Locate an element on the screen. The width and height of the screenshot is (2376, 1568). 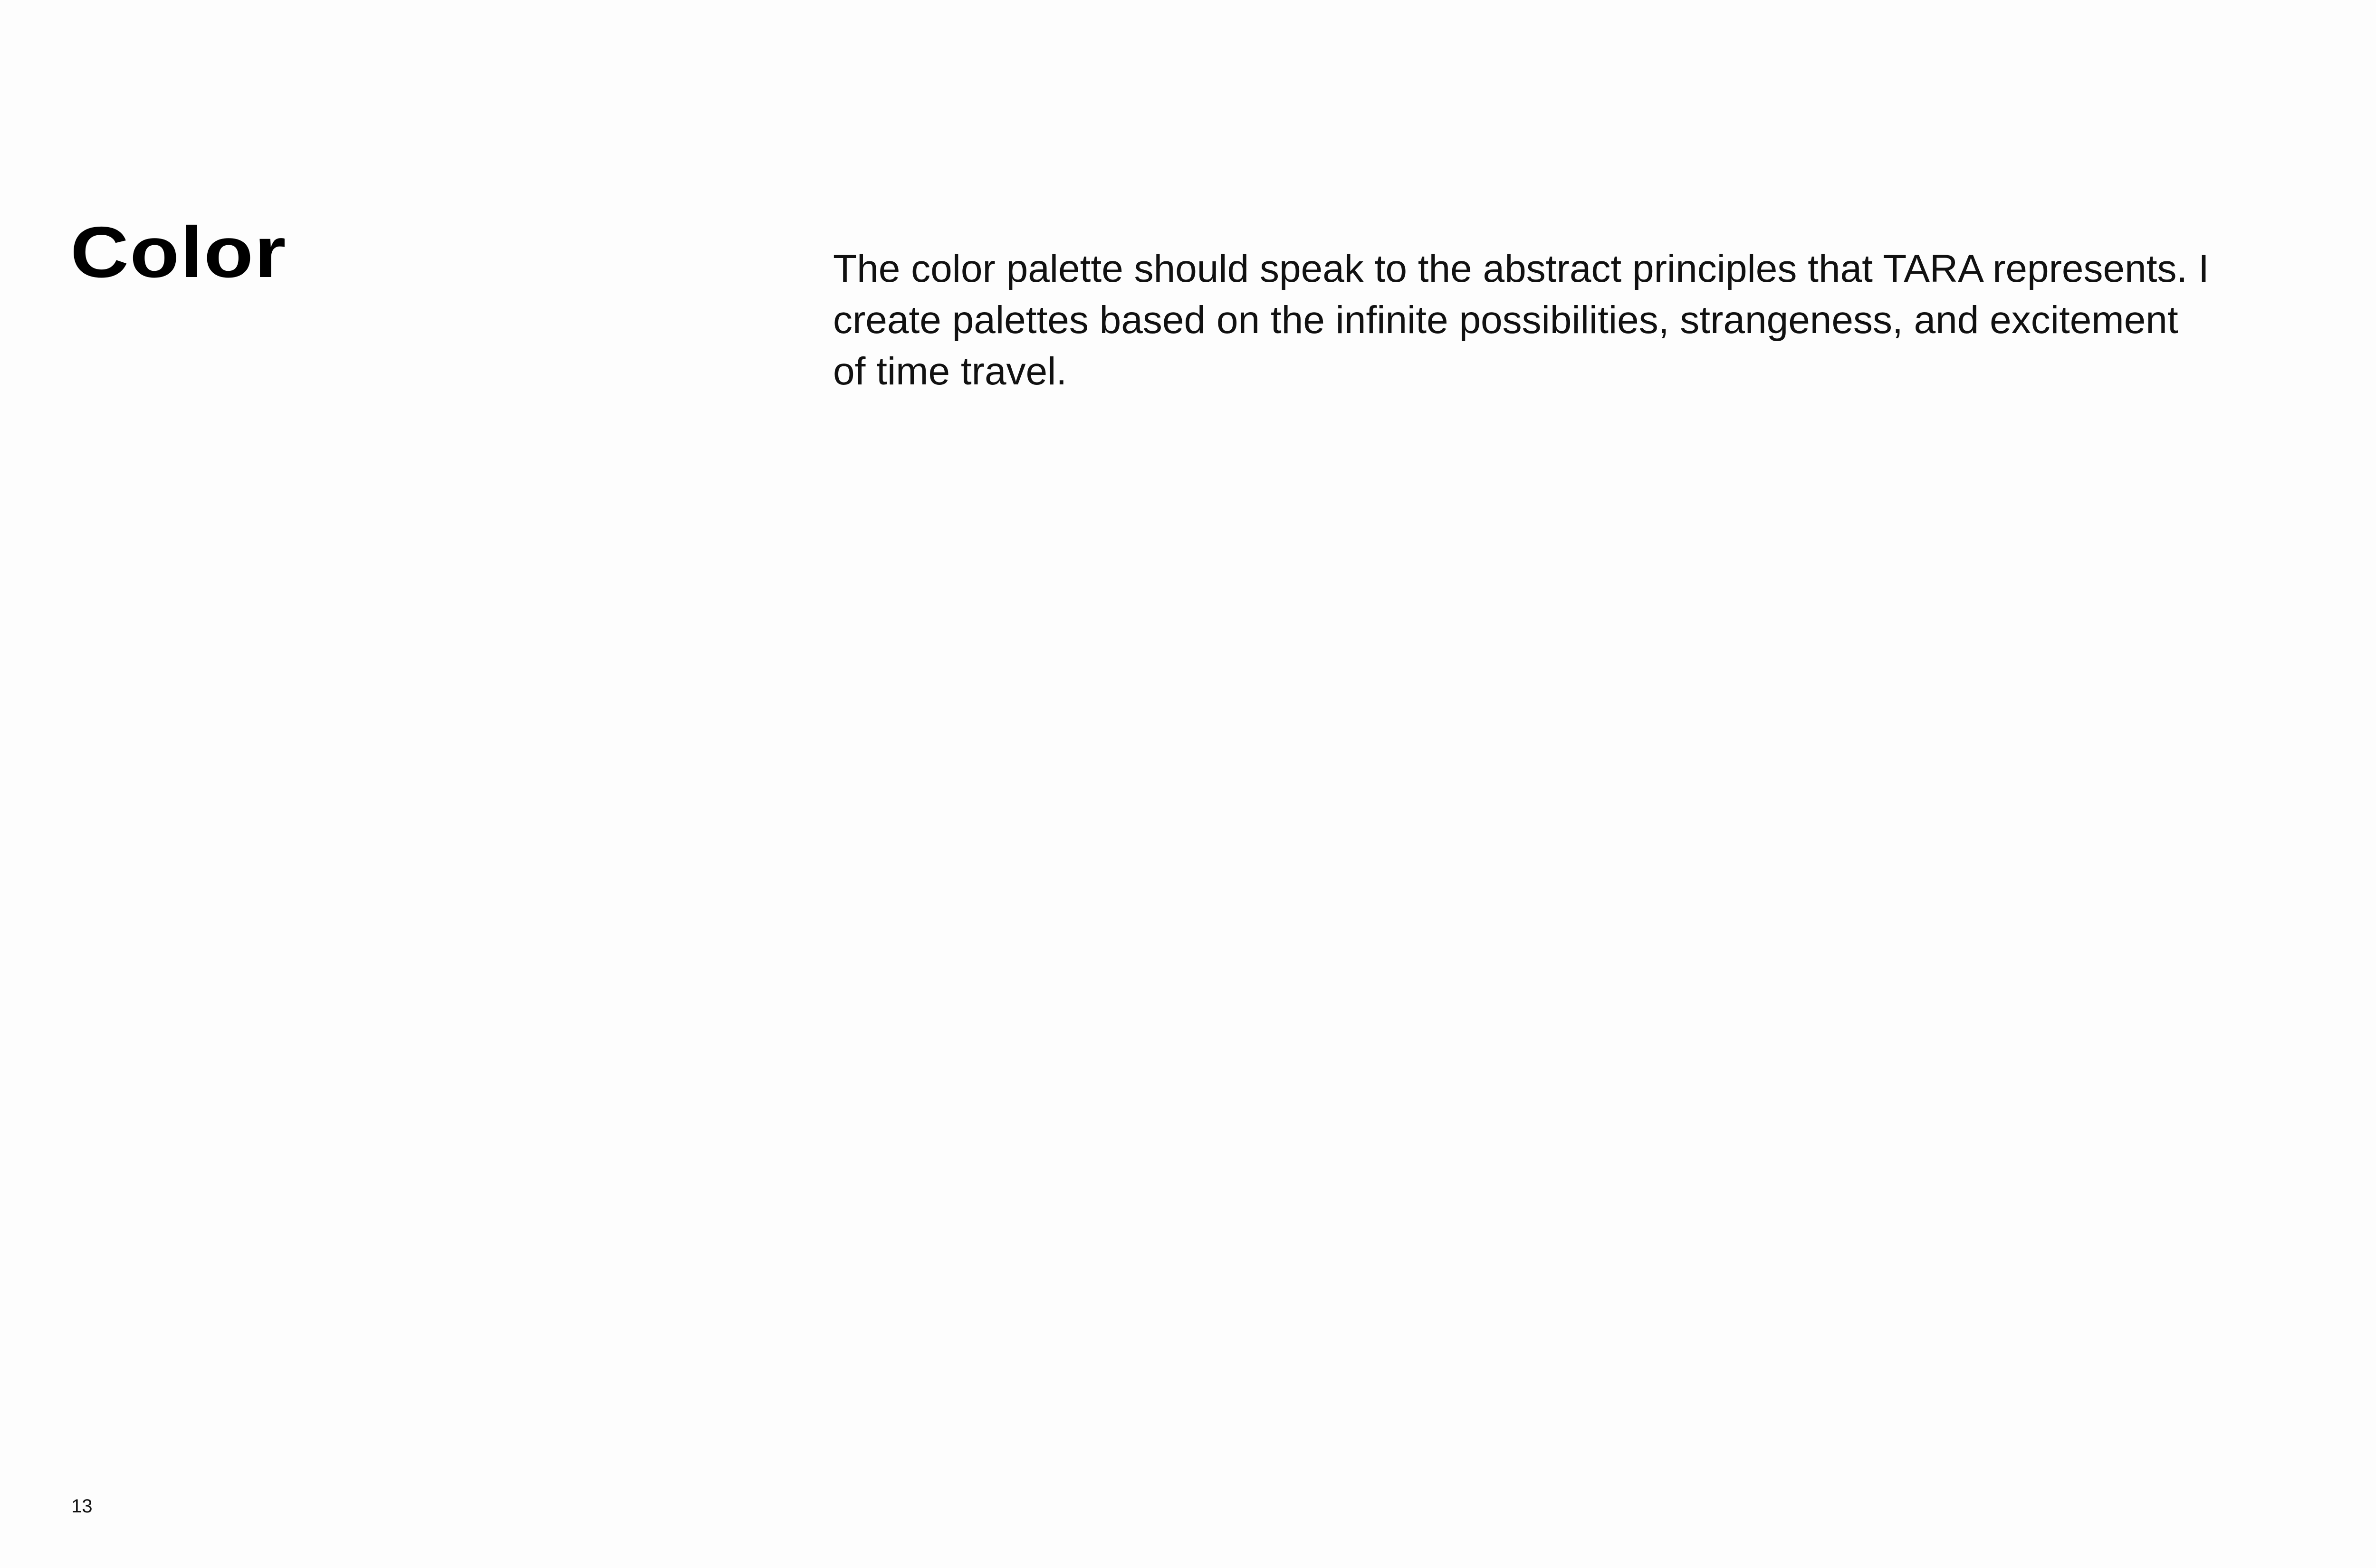
page-number: 13 is located at coordinates (82, 1507).